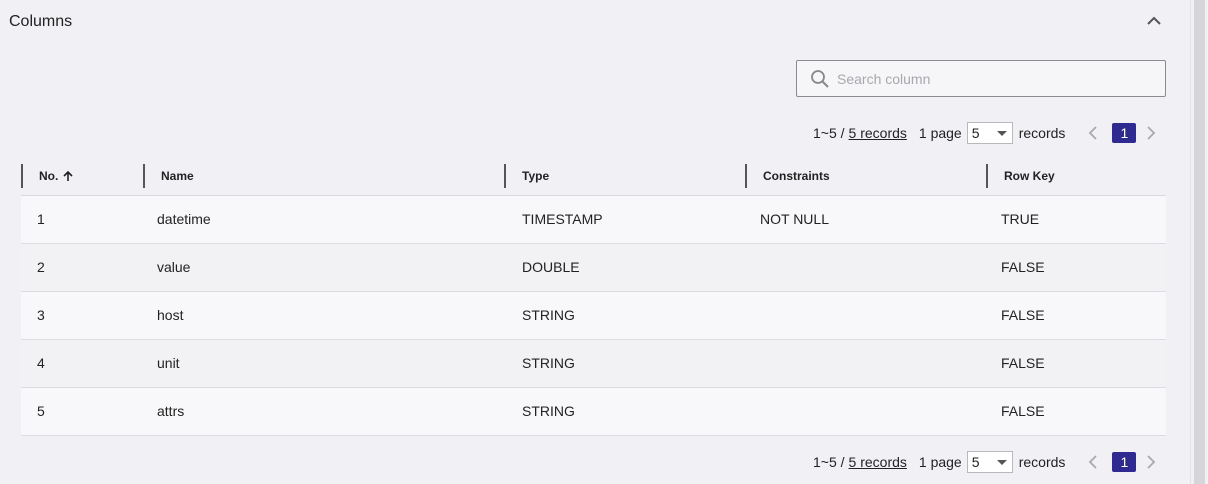 Image resolution: width=1208 pixels, height=484 pixels. What do you see at coordinates (177, 176) in the screenshot?
I see `header-label: Name` at bounding box center [177, 176].